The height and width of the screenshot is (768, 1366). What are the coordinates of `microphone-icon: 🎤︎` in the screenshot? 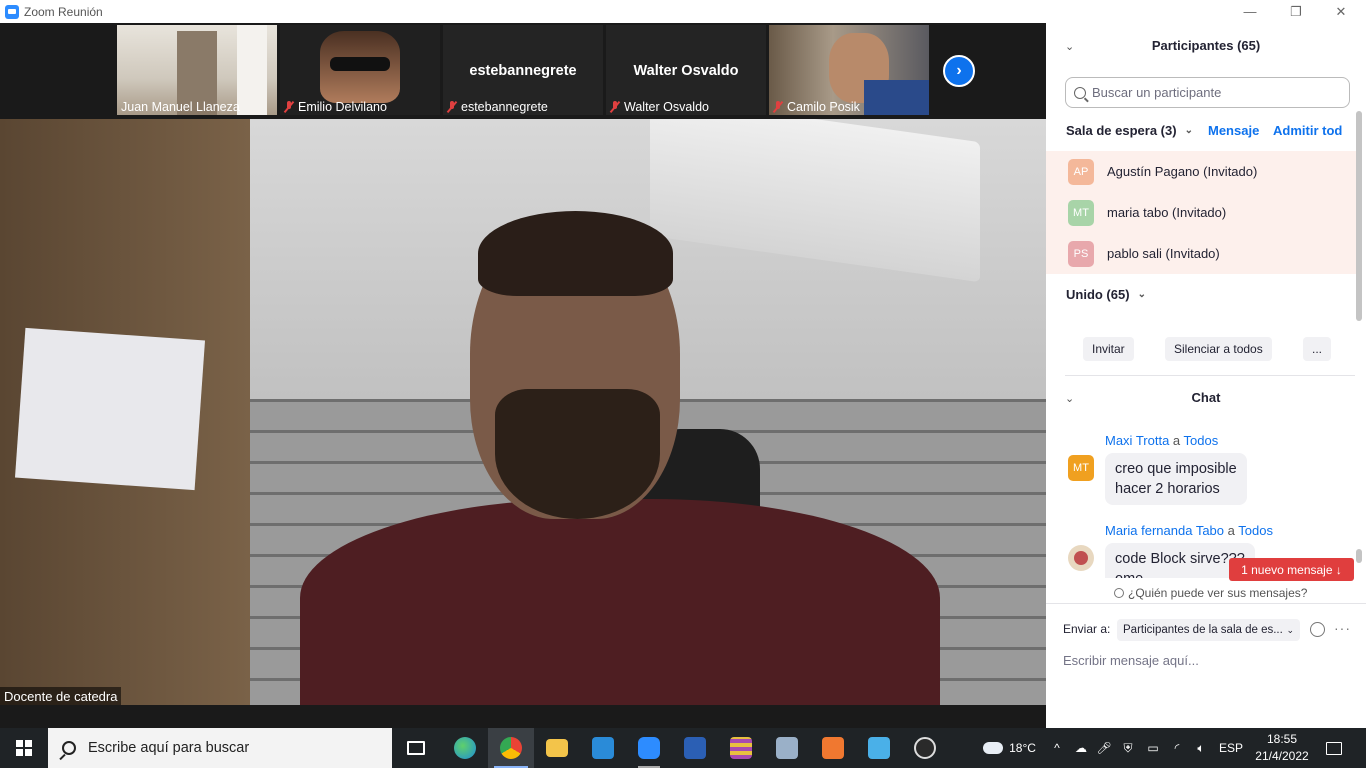 It's located at (1104, 748).